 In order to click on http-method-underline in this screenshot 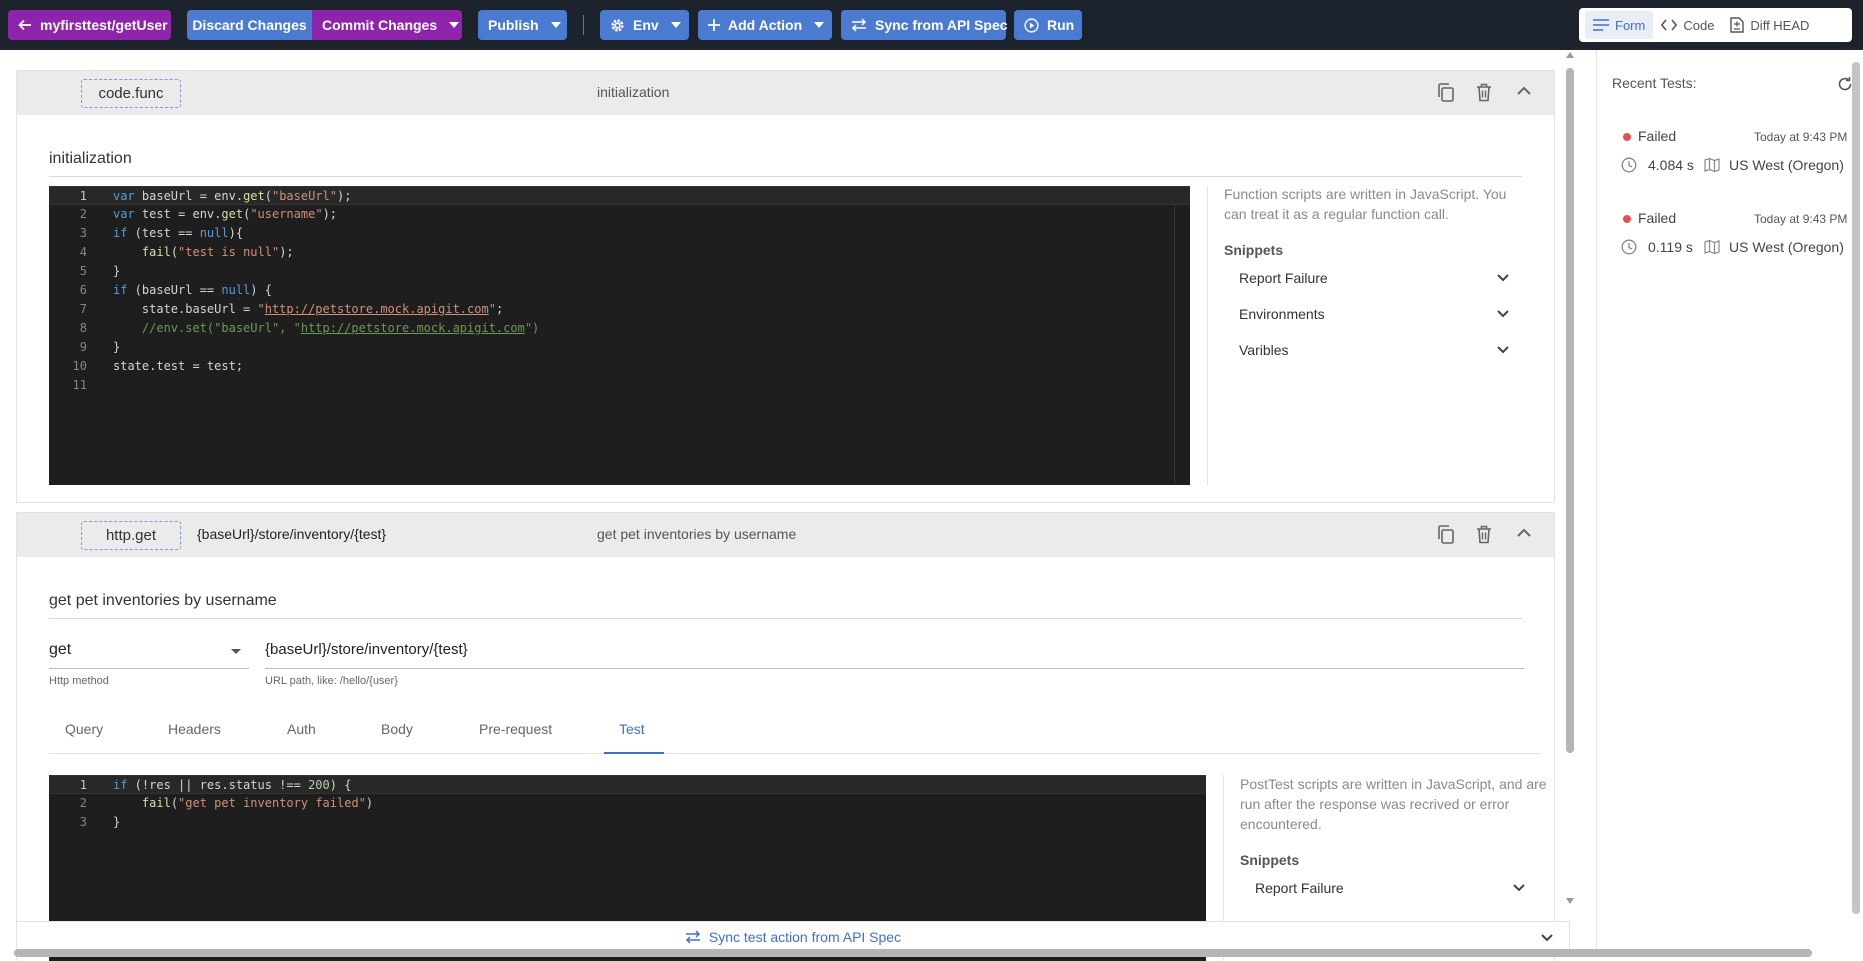, I will do `click(149, 668)`.